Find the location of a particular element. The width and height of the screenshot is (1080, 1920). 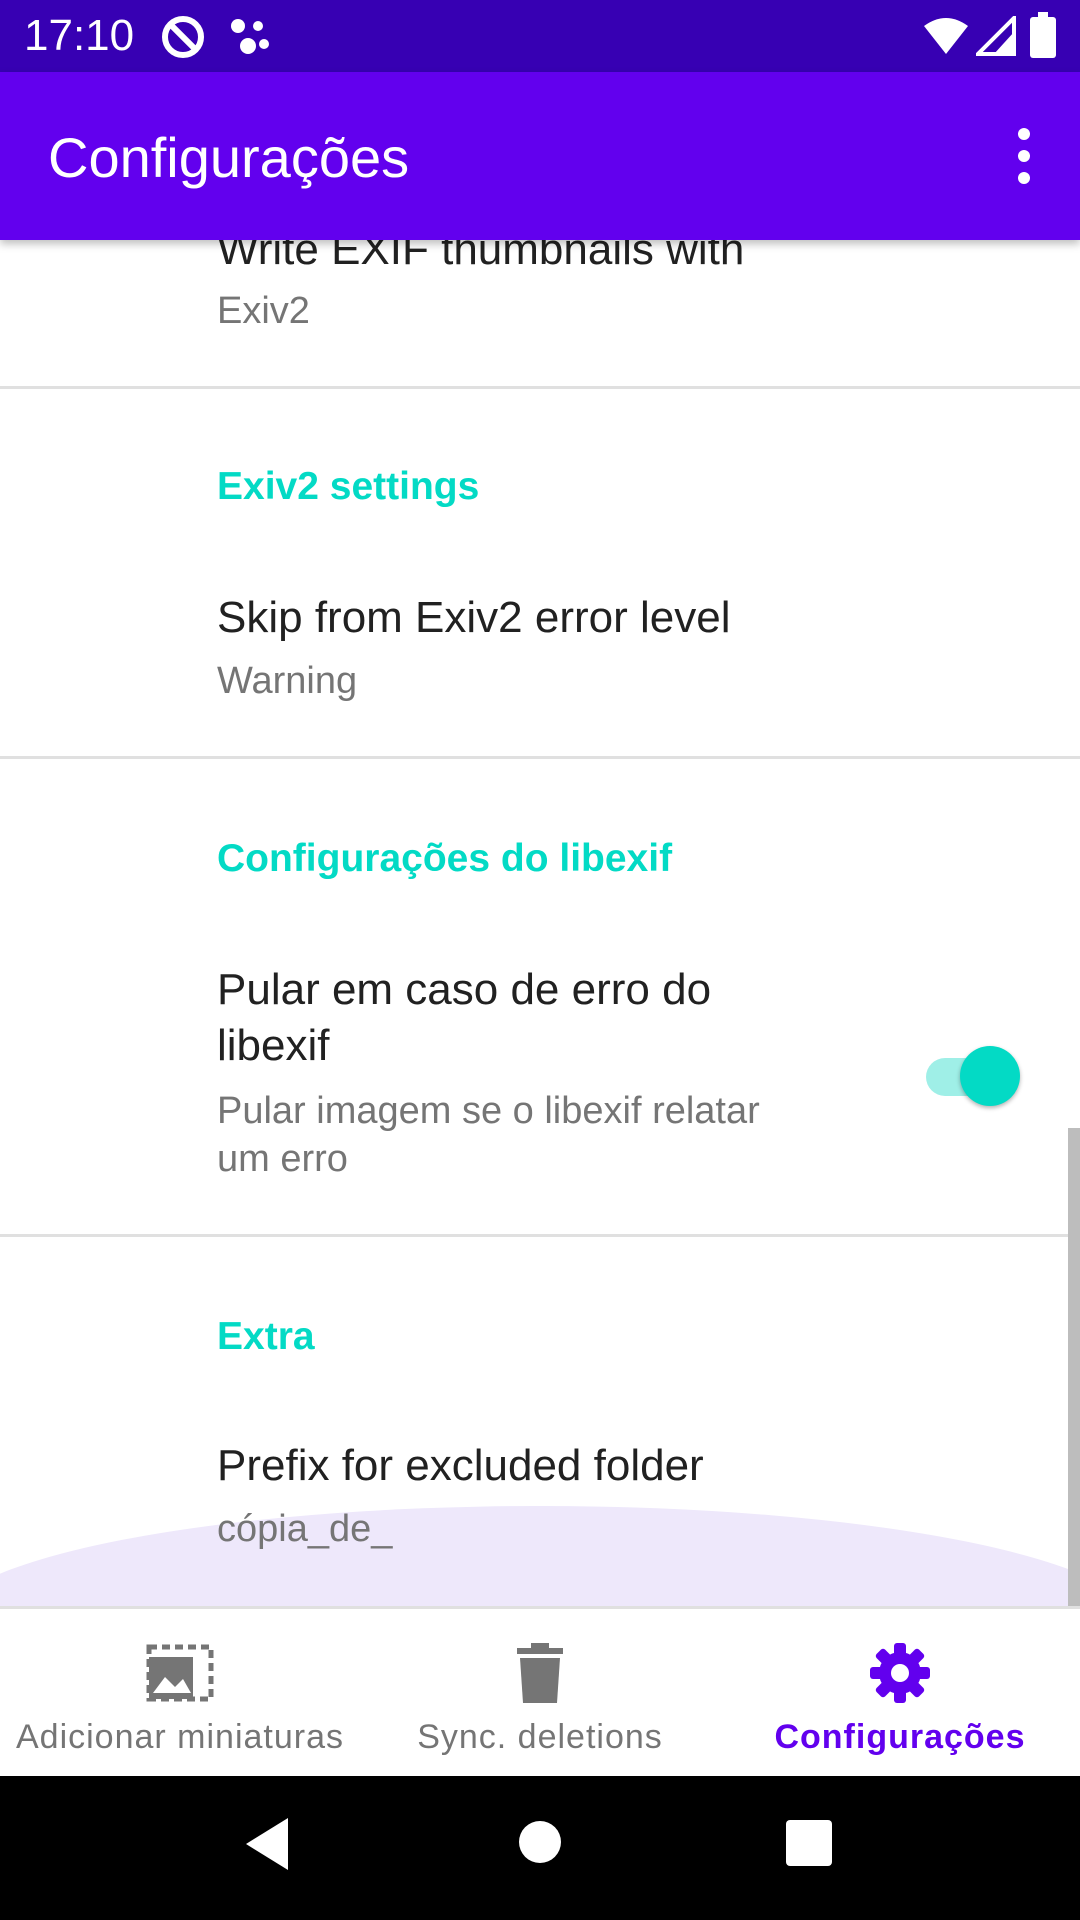

battery-icon is located at coordinates (1043, 35).